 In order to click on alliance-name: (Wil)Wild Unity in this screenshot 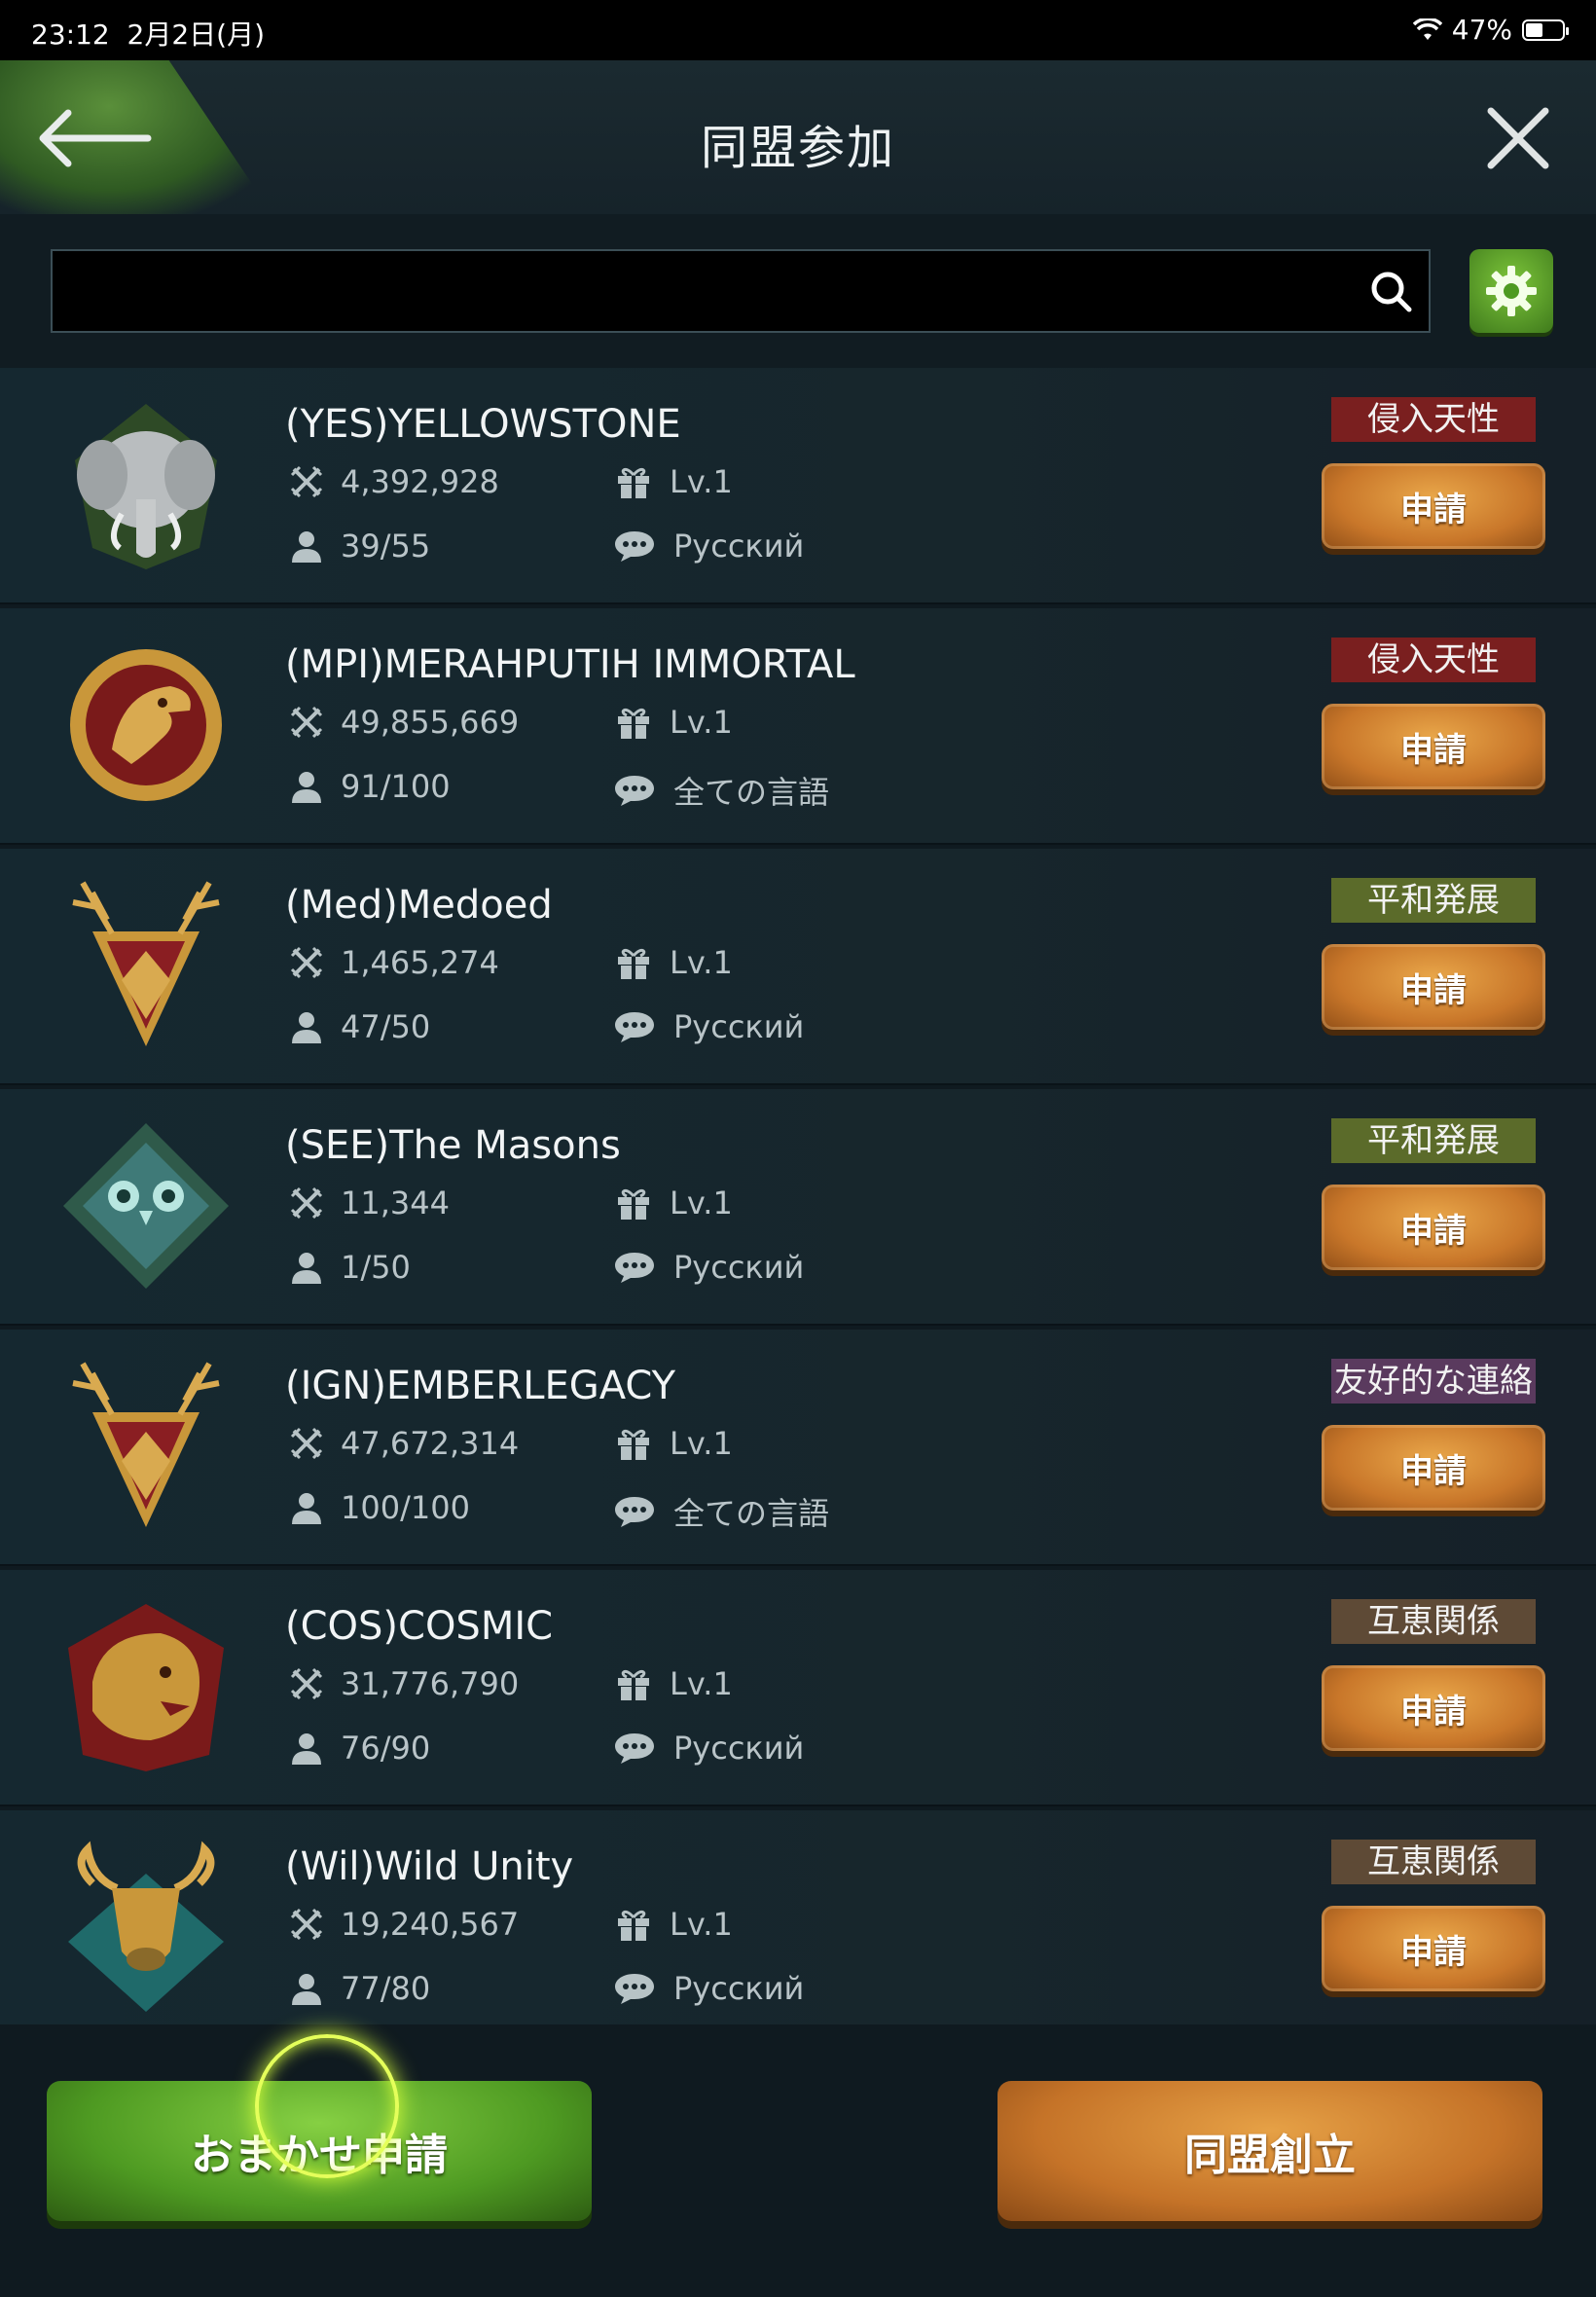, I will do `click(430, 1866)`.